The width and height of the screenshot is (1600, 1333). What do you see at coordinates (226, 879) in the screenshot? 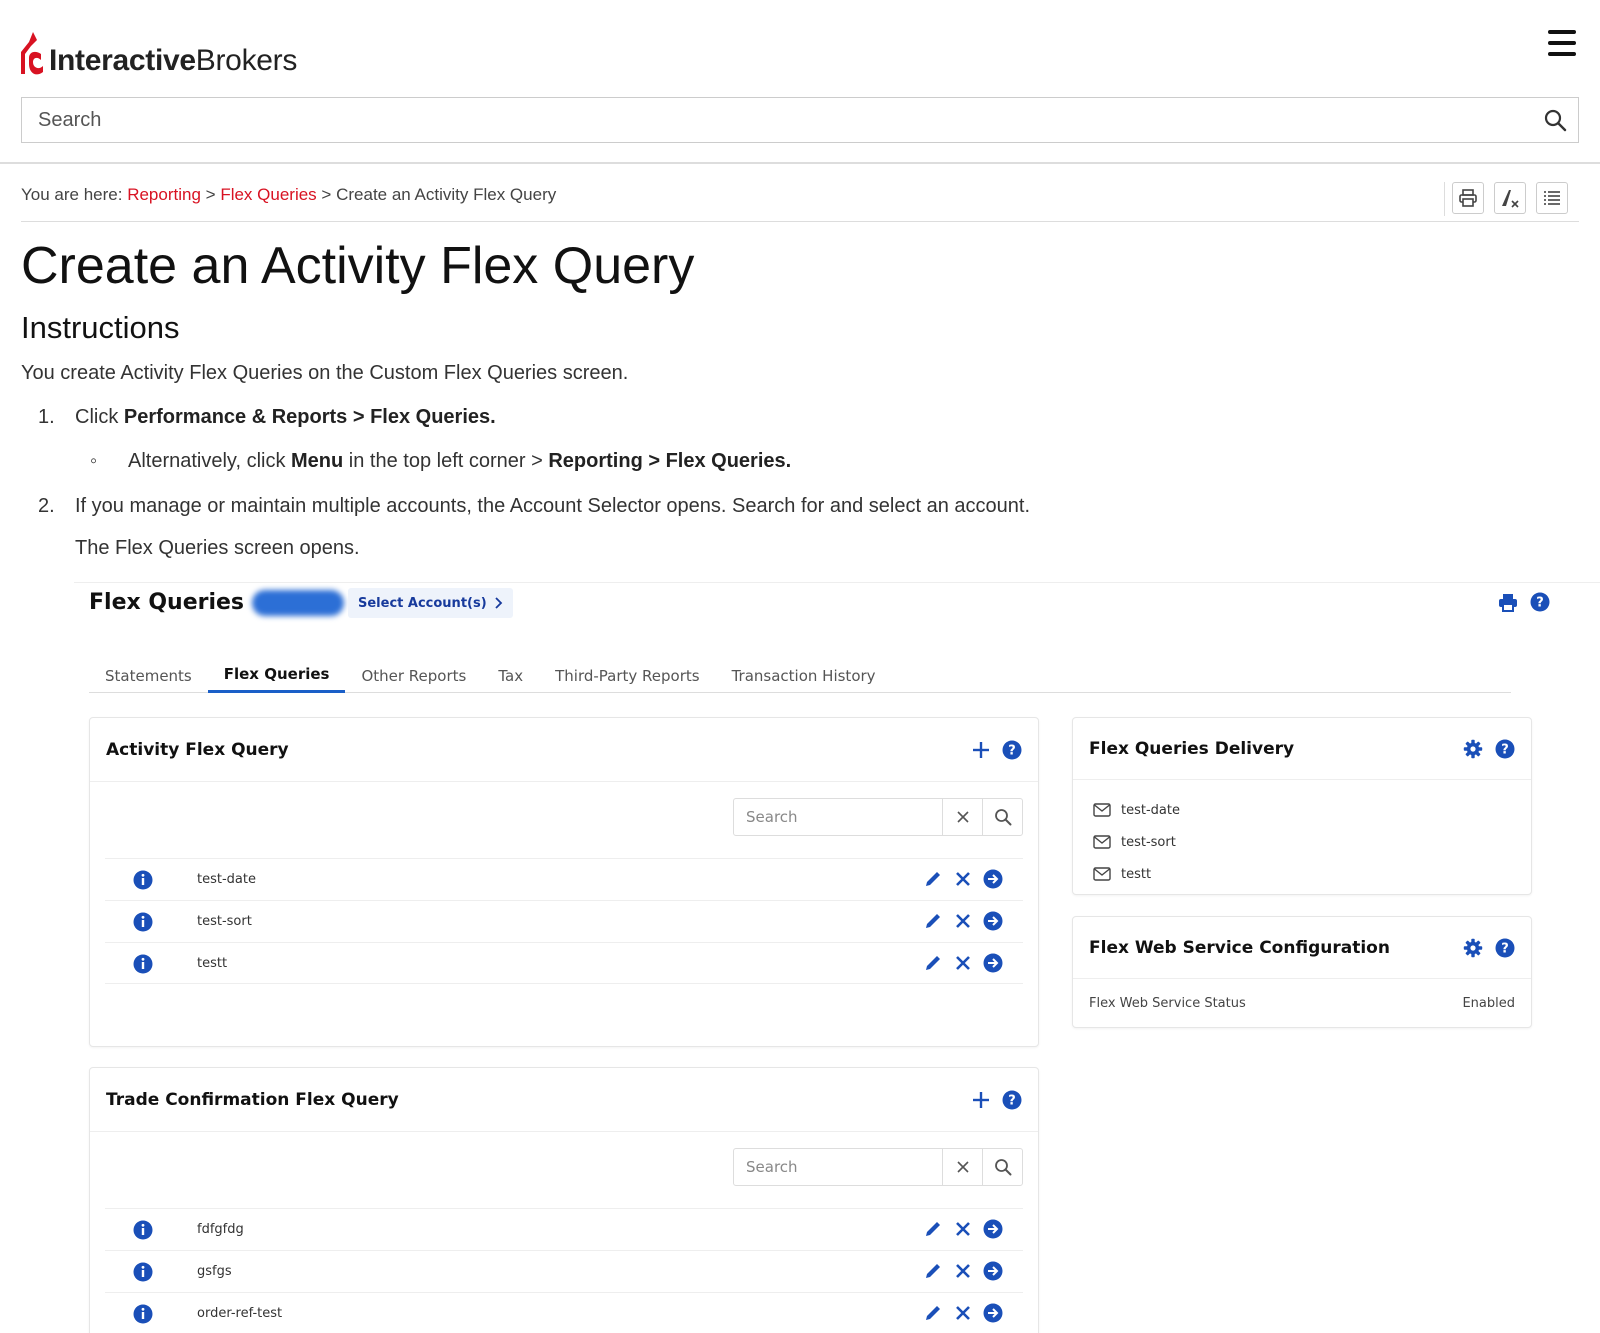
I see `query-name: test-date` at bounding box center [226, 879].